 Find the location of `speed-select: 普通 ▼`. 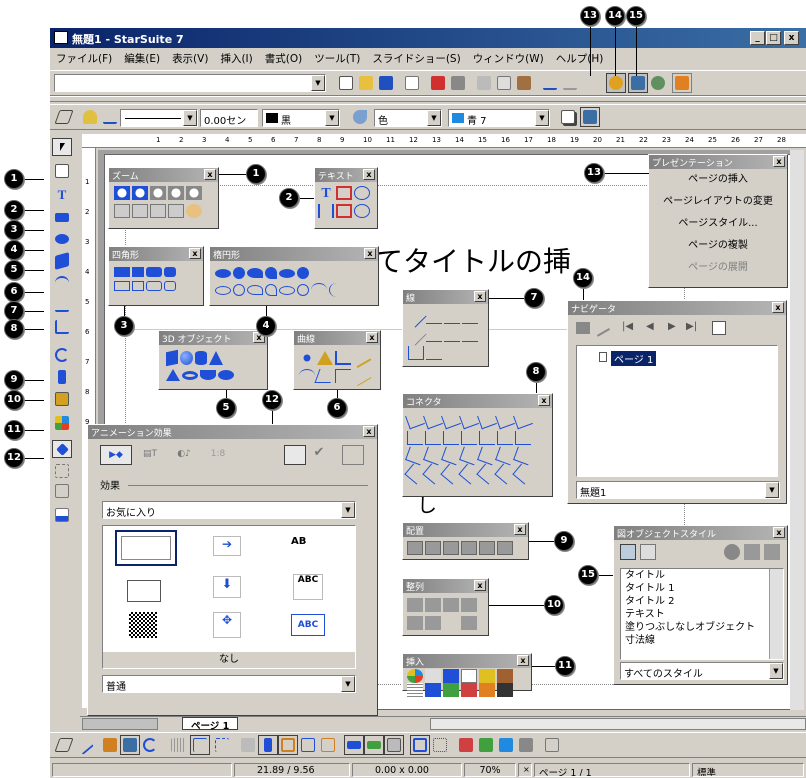

speed-select: 普通 ▼ is located at coordinates (229, 684).